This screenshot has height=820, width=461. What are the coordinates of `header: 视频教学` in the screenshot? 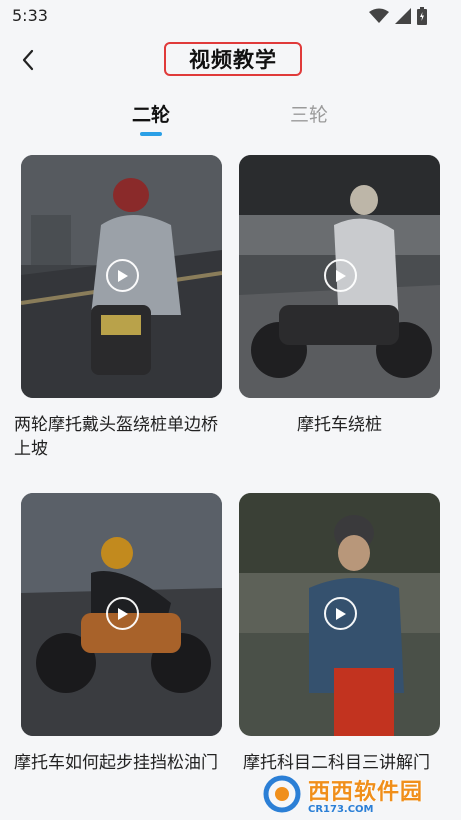 It's located at (230, 60).